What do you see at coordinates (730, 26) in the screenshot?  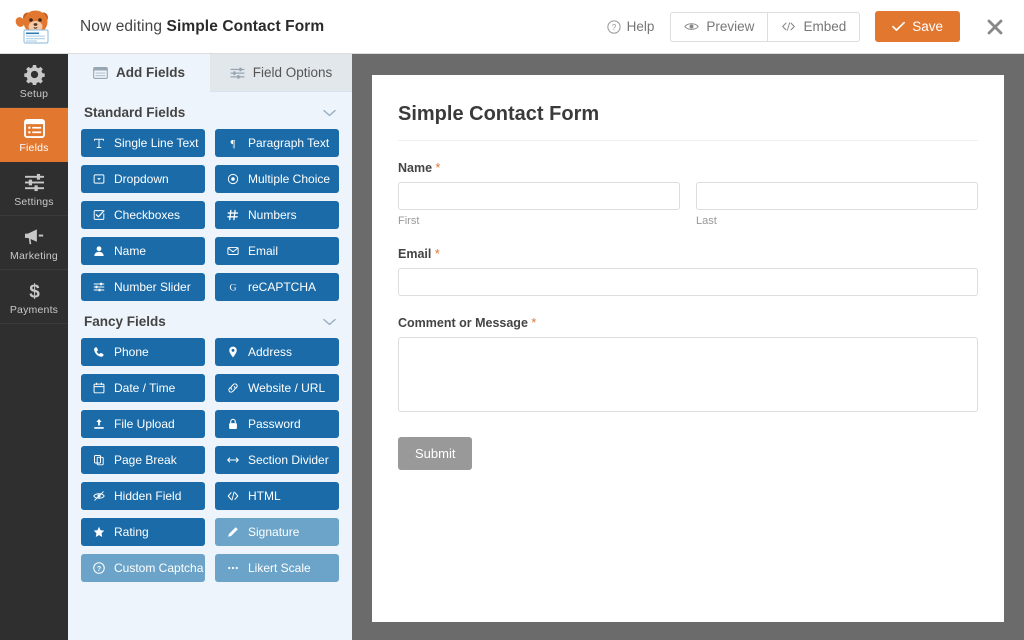 I see `preview-label: Preview` at bounding box center [730, 26].